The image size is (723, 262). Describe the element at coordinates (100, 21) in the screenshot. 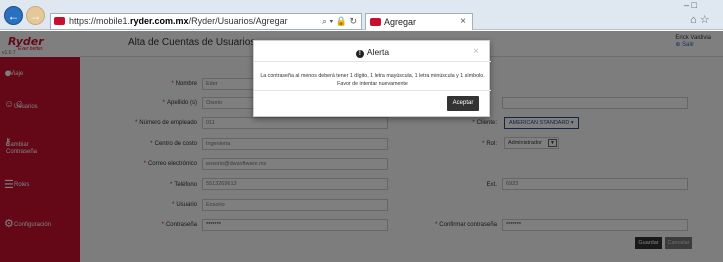

I see `url-prefix: https://mobile1.` at that location.